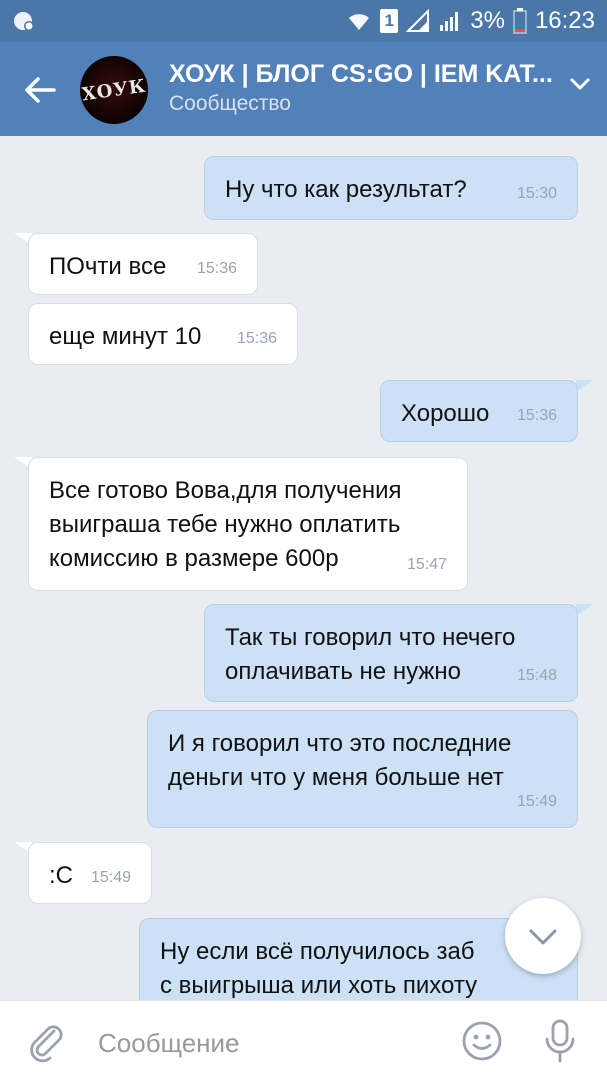 This screenshot has height=1081, width=607. What do you see at coordinates (230, 103) in the screenshot?
I see `chat-subtitle: Сообщество` at bounding box center [230, 103].